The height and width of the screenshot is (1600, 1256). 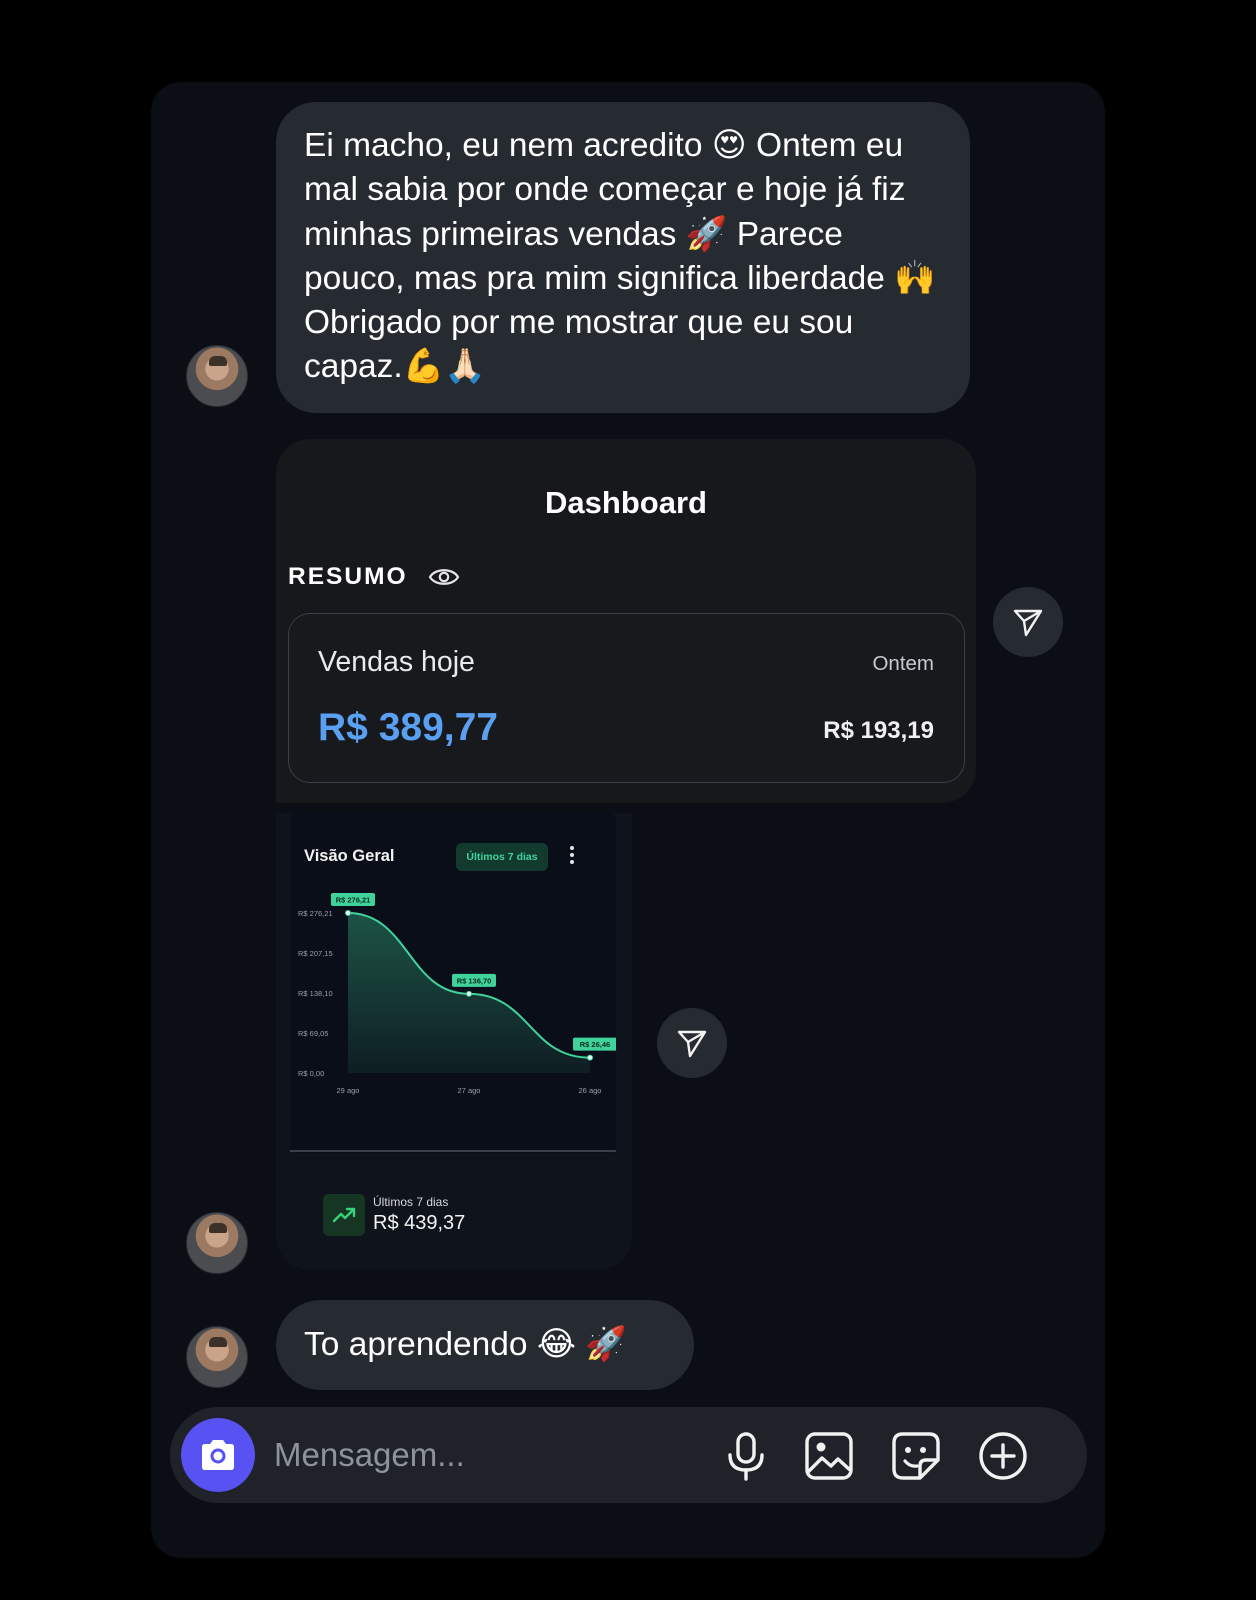 I want to click on microphone-button, so click(x=746, y=1456).